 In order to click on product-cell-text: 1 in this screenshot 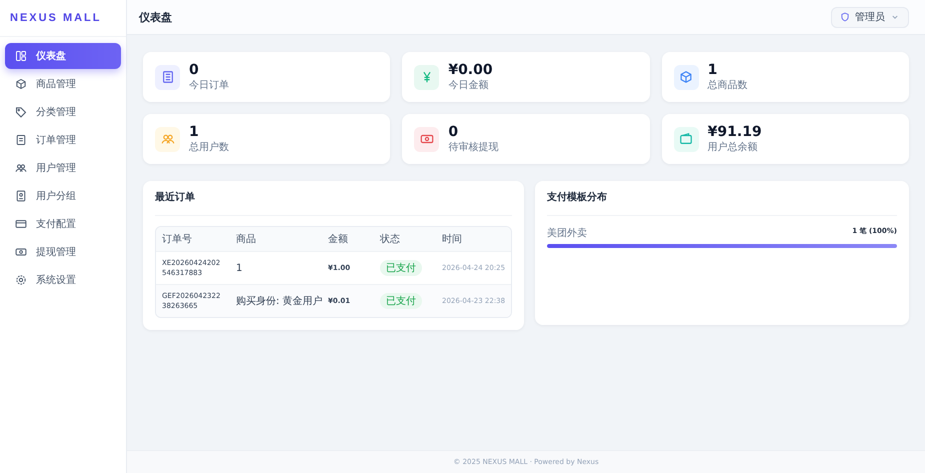, I will do `click(239, 268)`.